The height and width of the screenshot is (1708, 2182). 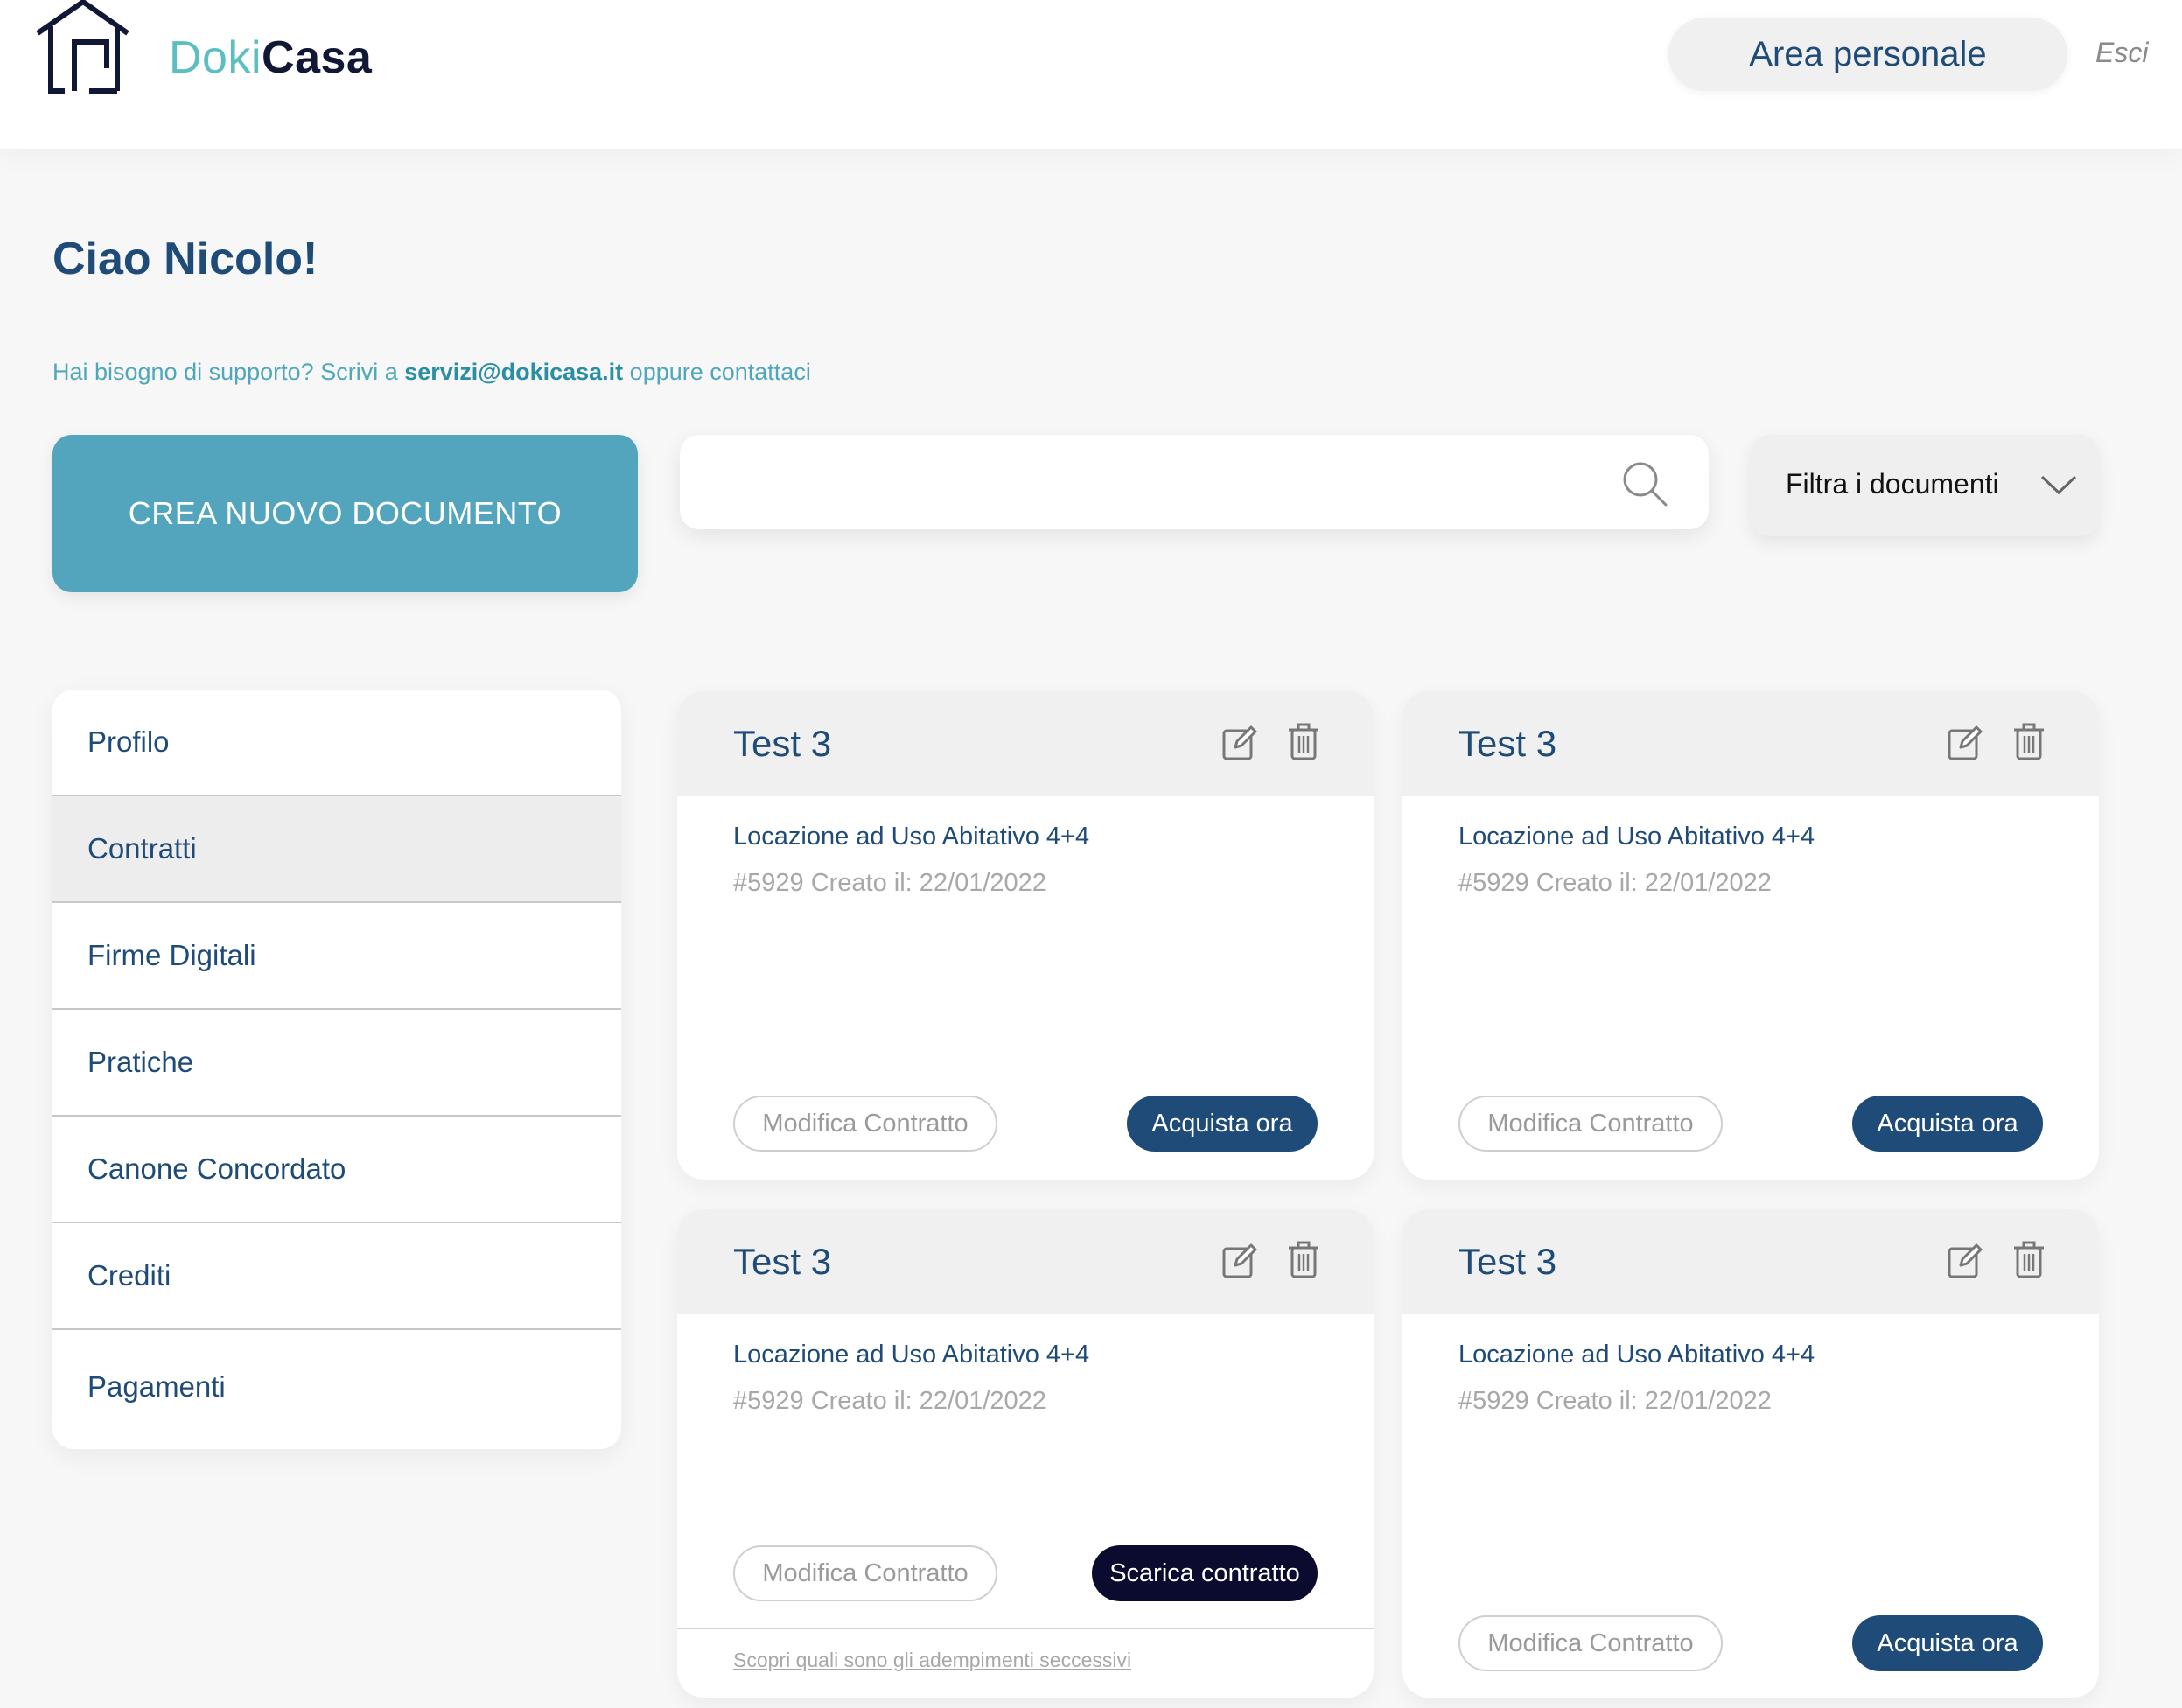 What do you see at coordinates (336, 743) in the screenshot?
I see `sidebar-item-profilo: Profilo` at bounding box center [336, 743].